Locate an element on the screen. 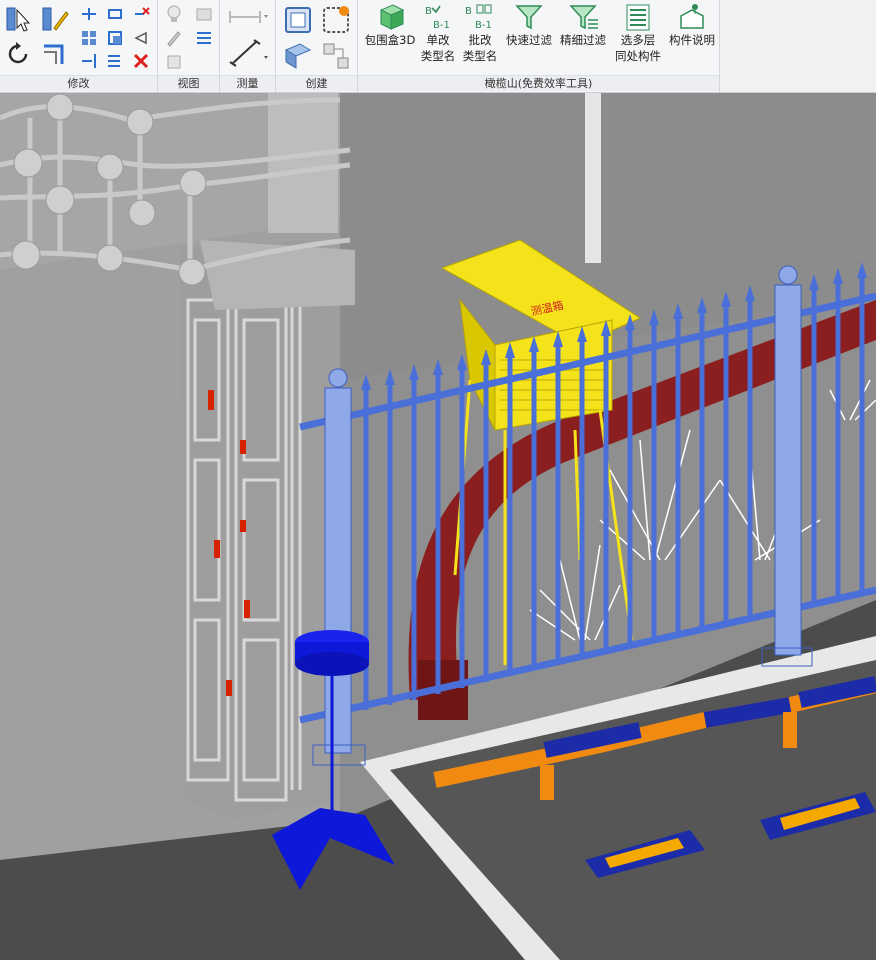  rename-single-button: B B-1 单改 类型名 is located at coordinates (438, 33).